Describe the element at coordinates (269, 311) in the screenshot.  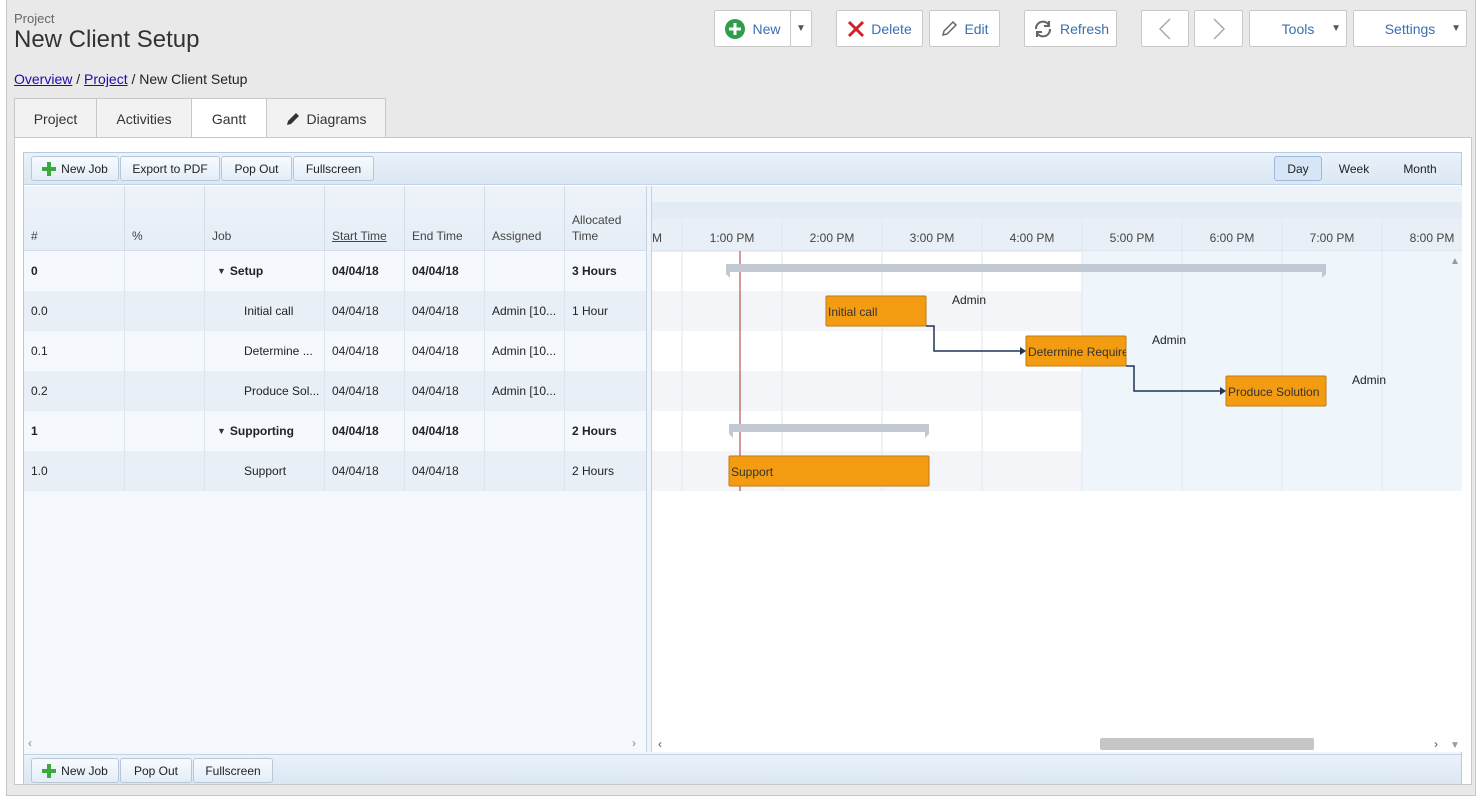
I see `cell-text: Initial call` at that location.